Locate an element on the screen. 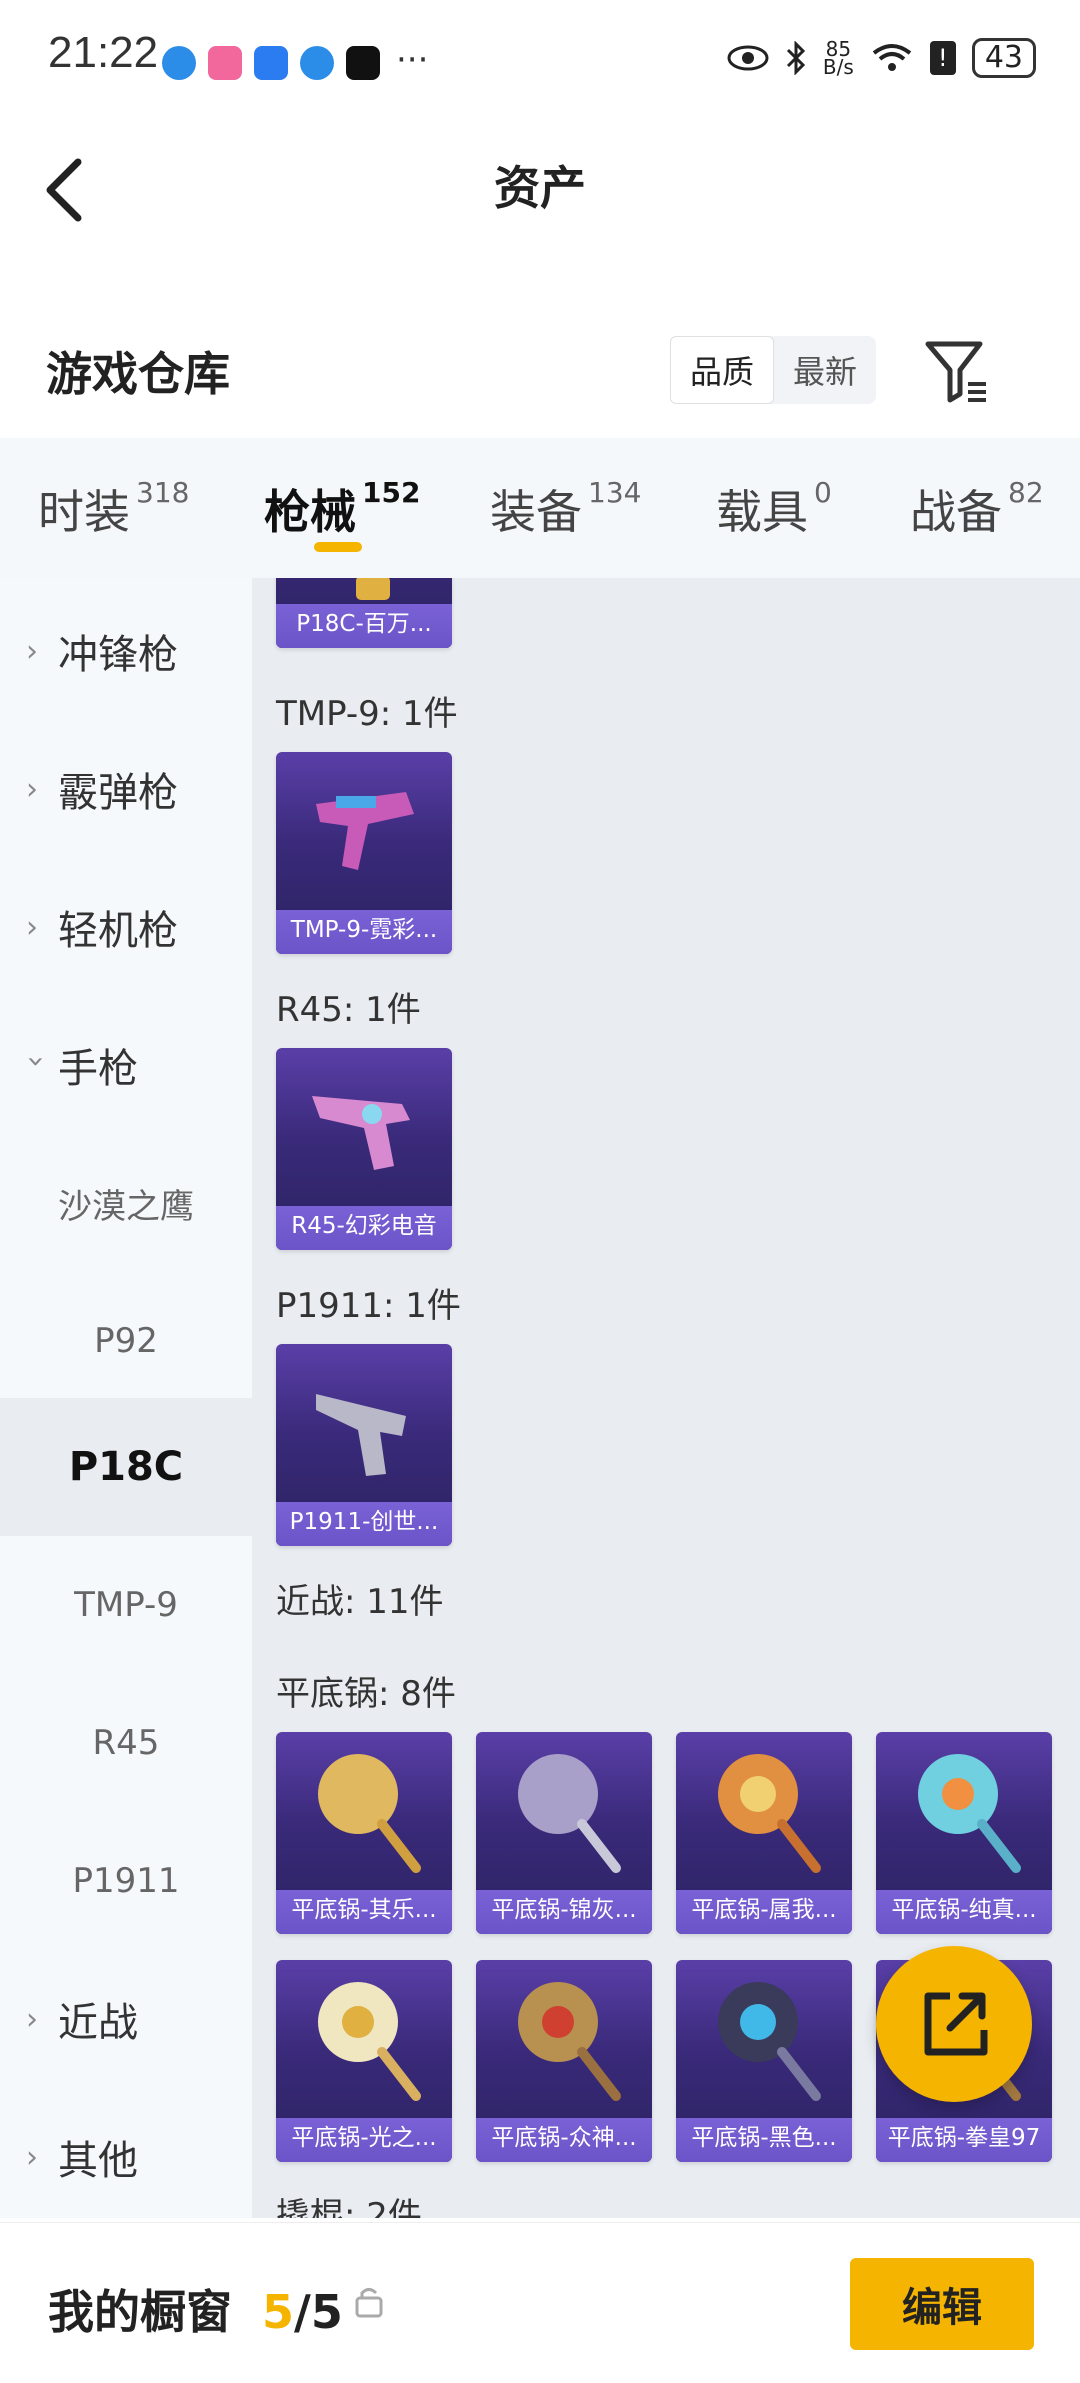 The width and height of the screenshot is (1080, 2383). sidebar-item-label: 霰弹枪 is located at coordinates (118, 793).